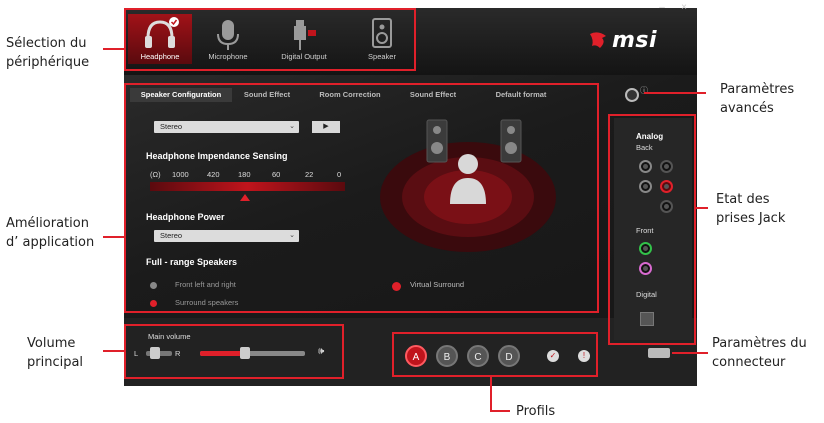 This screenshot has height=423, width=824. I want to click on label-connector-settings: Paramètres du connecteur, so click(759, 353).